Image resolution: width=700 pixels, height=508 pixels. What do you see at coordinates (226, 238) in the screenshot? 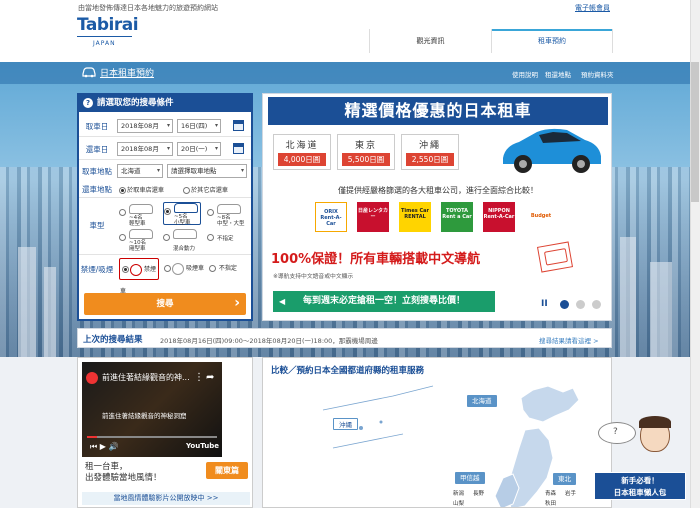
I see `cartype-any: 不指定` at bounding box center [226, 238].